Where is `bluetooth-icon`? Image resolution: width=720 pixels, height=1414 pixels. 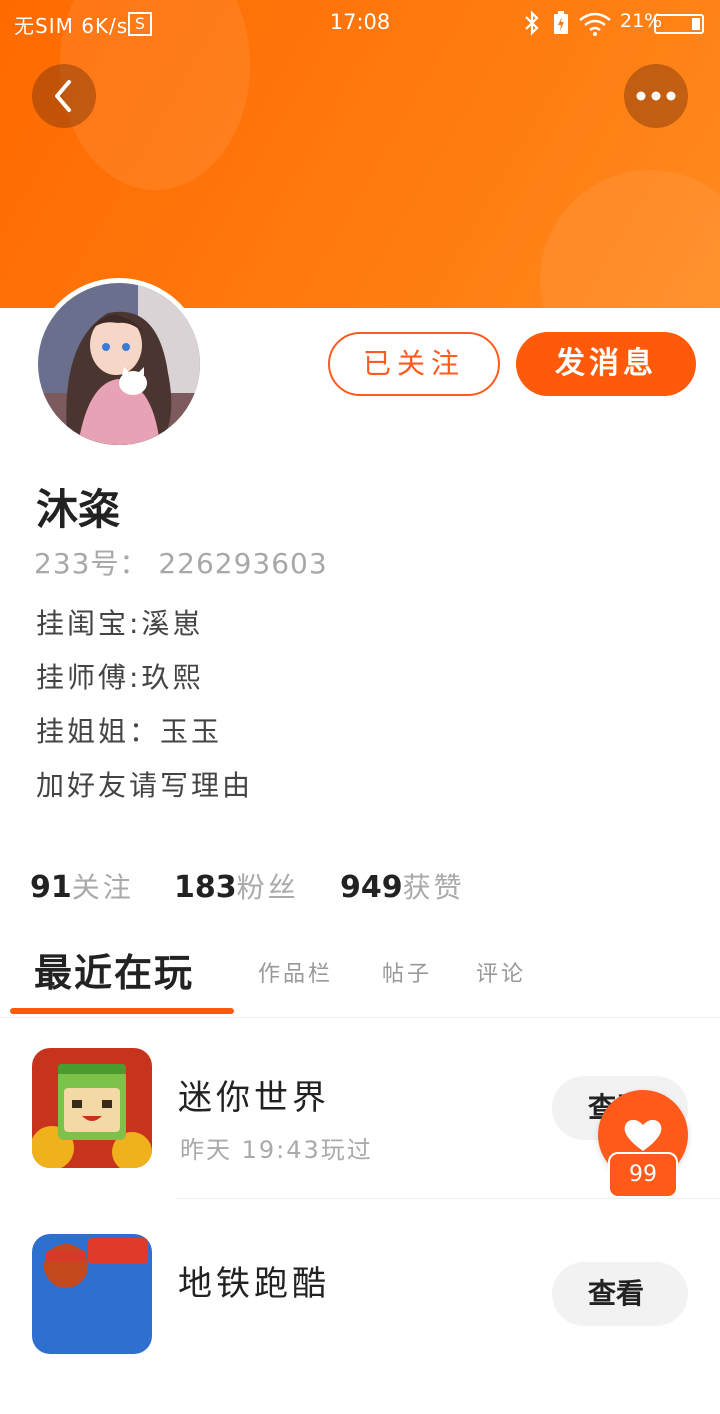 bluetooth-icon is located at coordinates (532, 23).